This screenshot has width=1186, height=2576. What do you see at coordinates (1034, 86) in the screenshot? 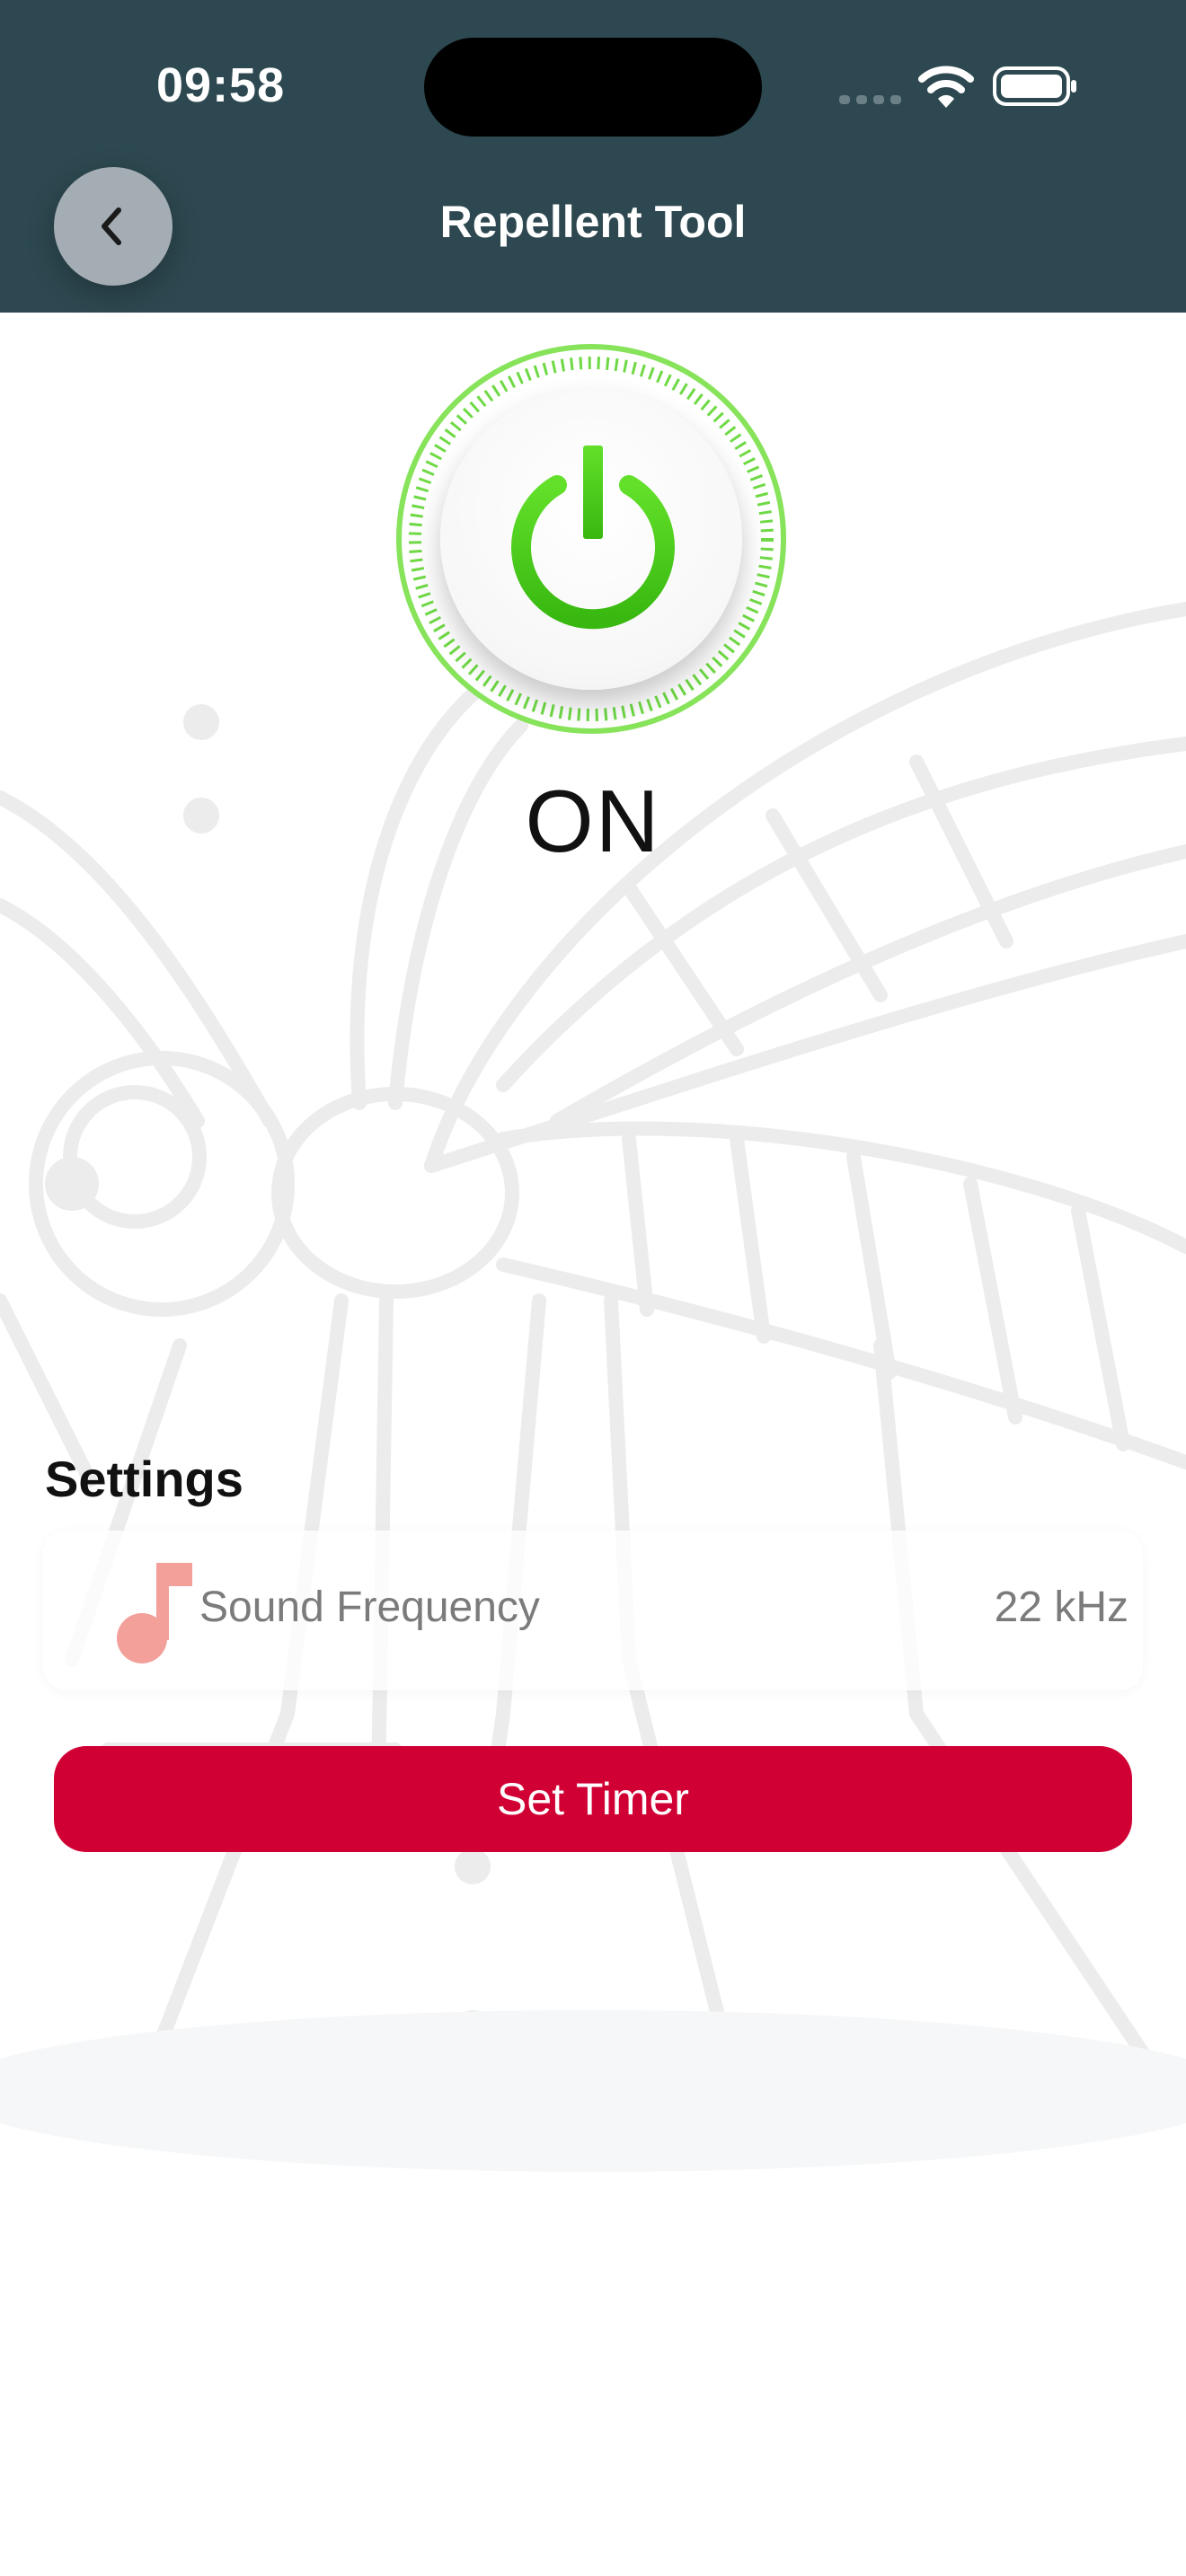
I see `battery-icon` at bounding box center [1034, 86].